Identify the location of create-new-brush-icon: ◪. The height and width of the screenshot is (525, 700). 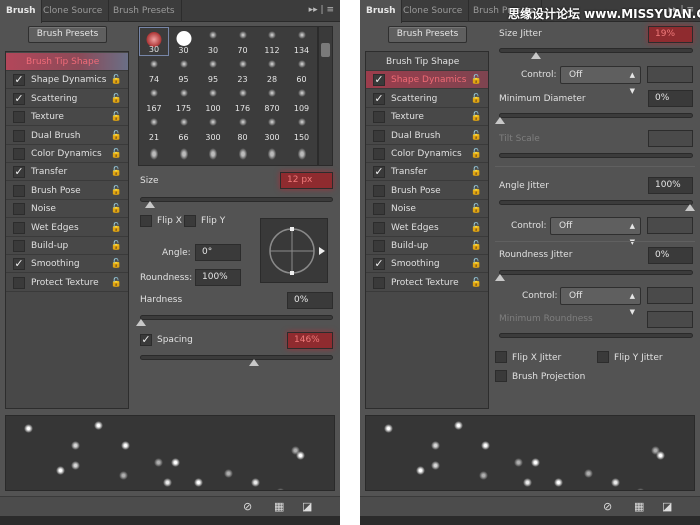
(307, 506).